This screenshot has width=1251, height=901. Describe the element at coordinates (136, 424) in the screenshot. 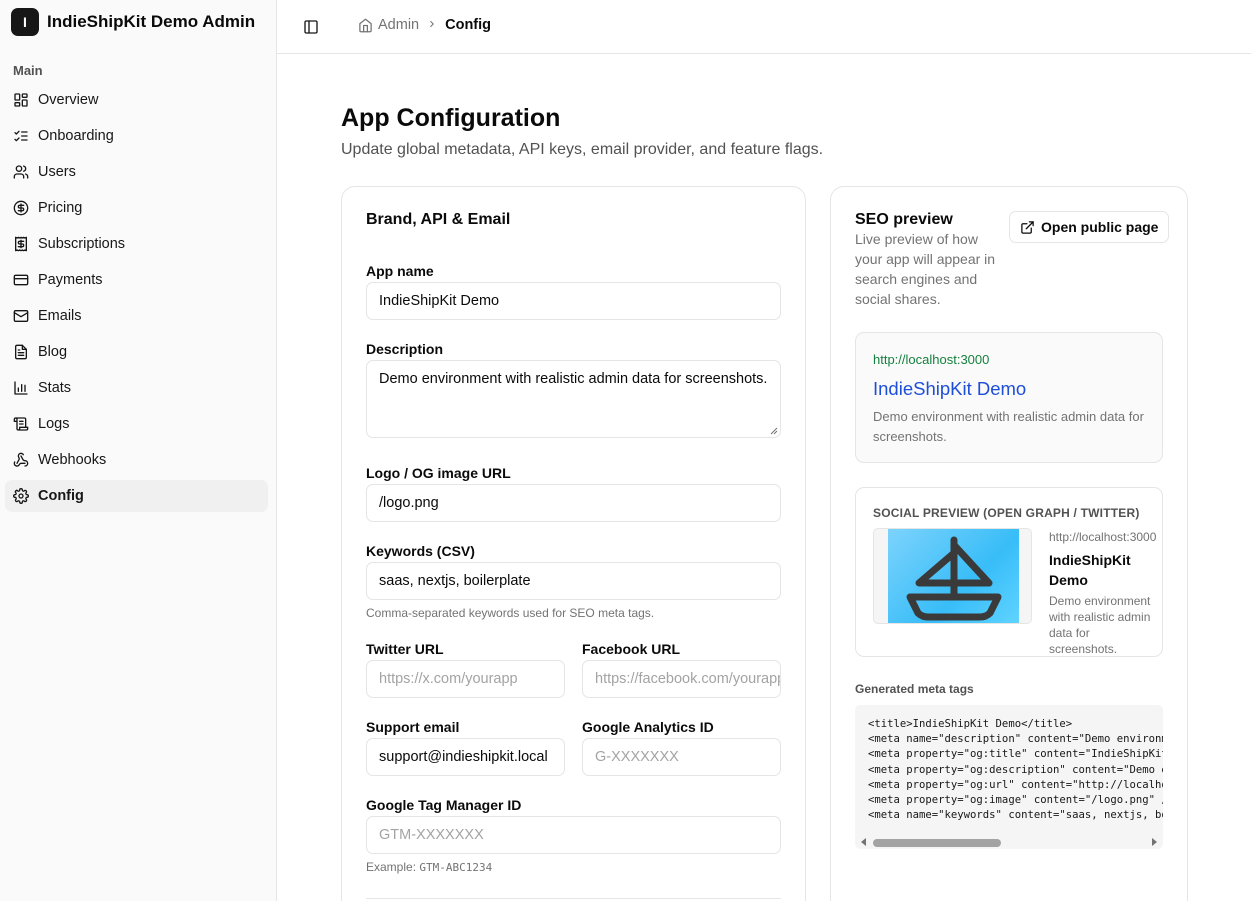

I see `sidebar-item-logs: Logs` at that location.